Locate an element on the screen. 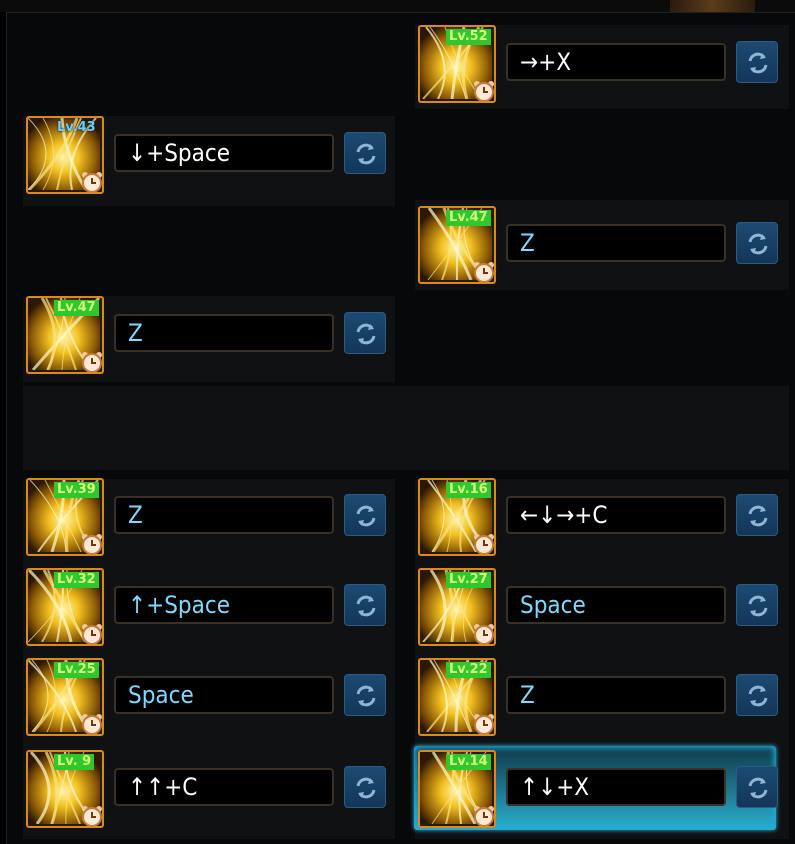 The height and width of the screenshot is (844, 795). command-key-field: ↑+Space is located at coordinates (224, 605).